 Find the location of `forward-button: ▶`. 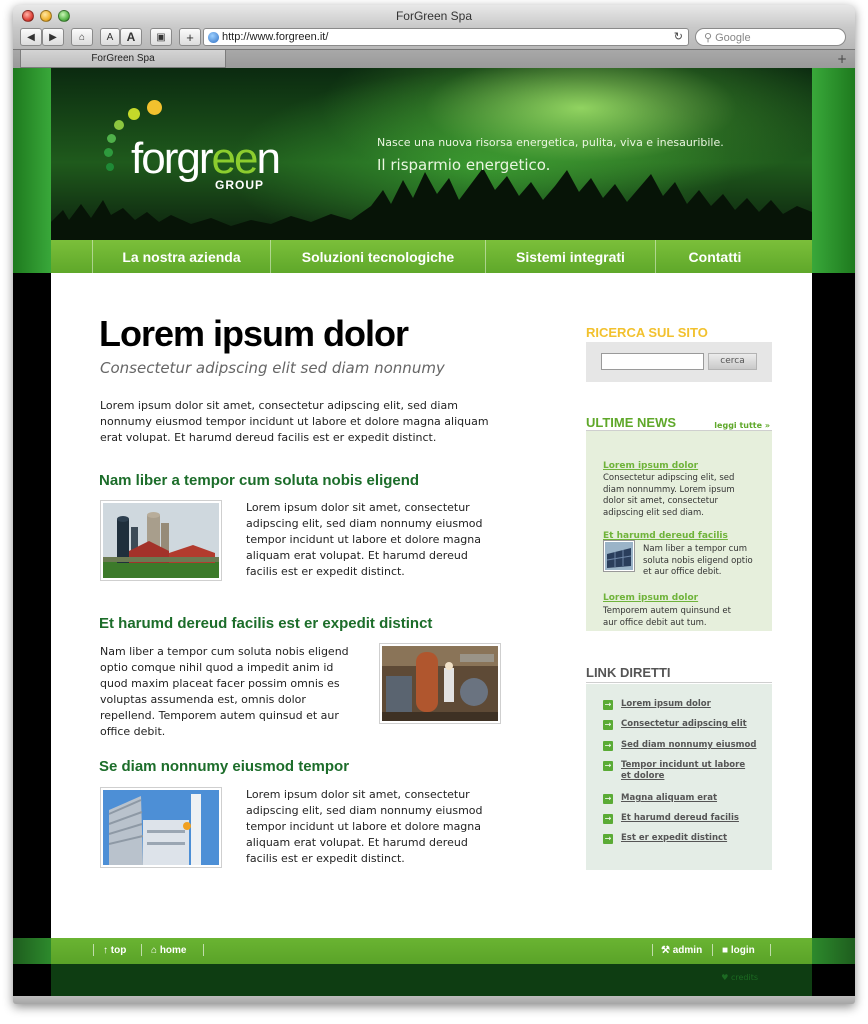

forward-button: ▶ is located at coordinates (53, 37).